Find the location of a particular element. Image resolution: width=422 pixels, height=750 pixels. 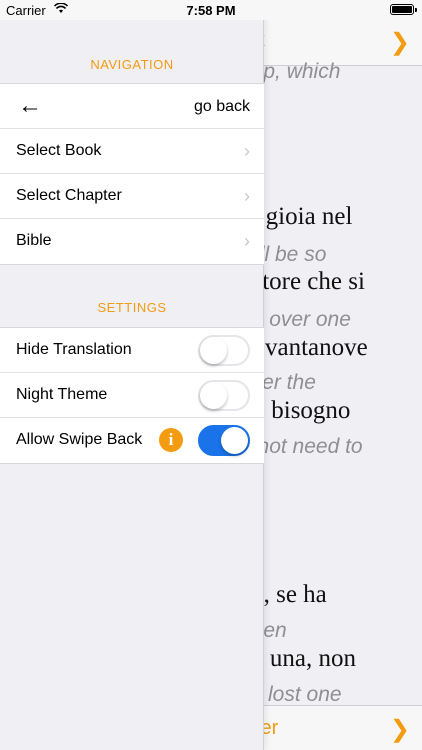

bible-label: Bible is located at coordinates (34, 240).